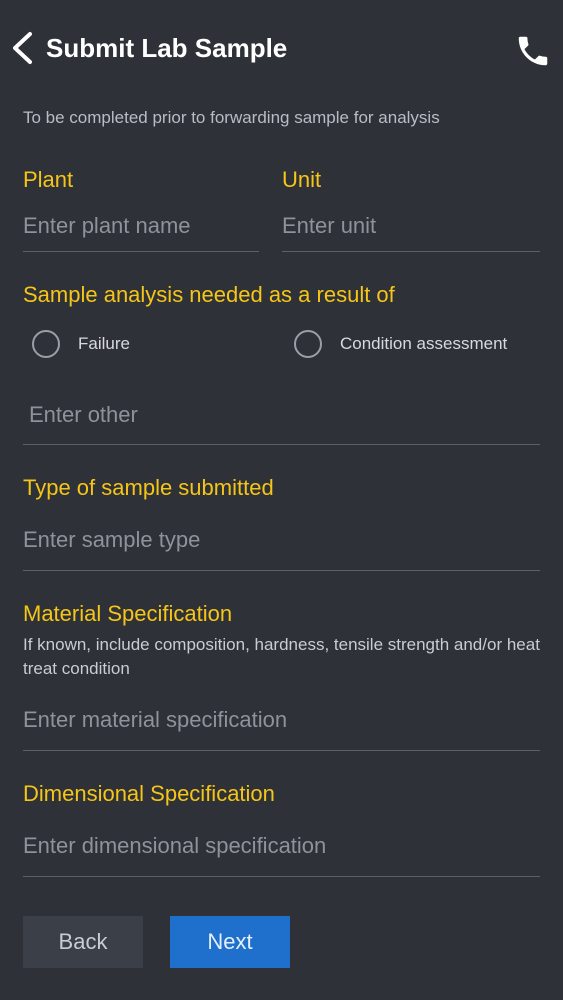 The width and height of the screenshot is (563, 1000). Describe the element at coordinates (411, 226) in the screenshot. I see `unit-input` at that location.